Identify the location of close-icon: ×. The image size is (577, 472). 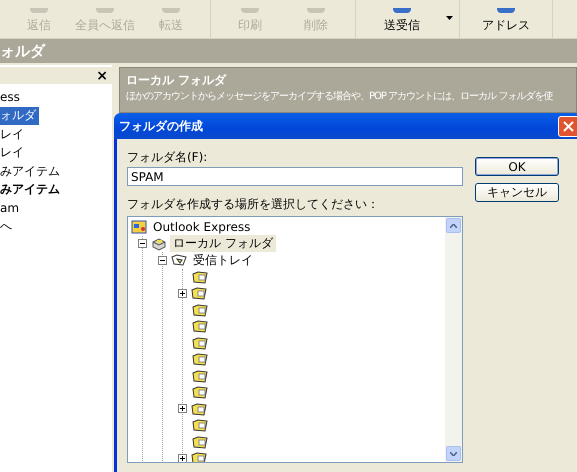
(102, 76).